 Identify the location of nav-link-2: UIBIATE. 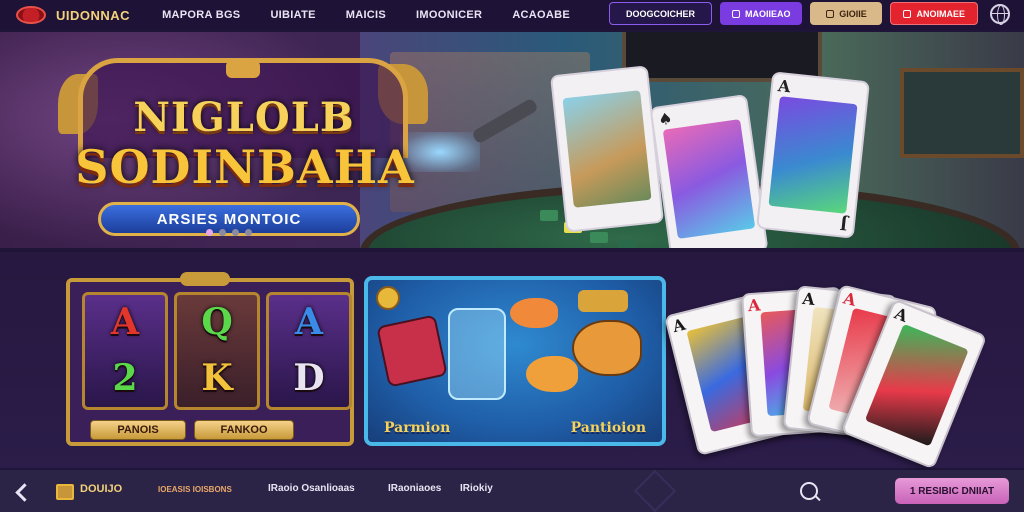
(292, 15).